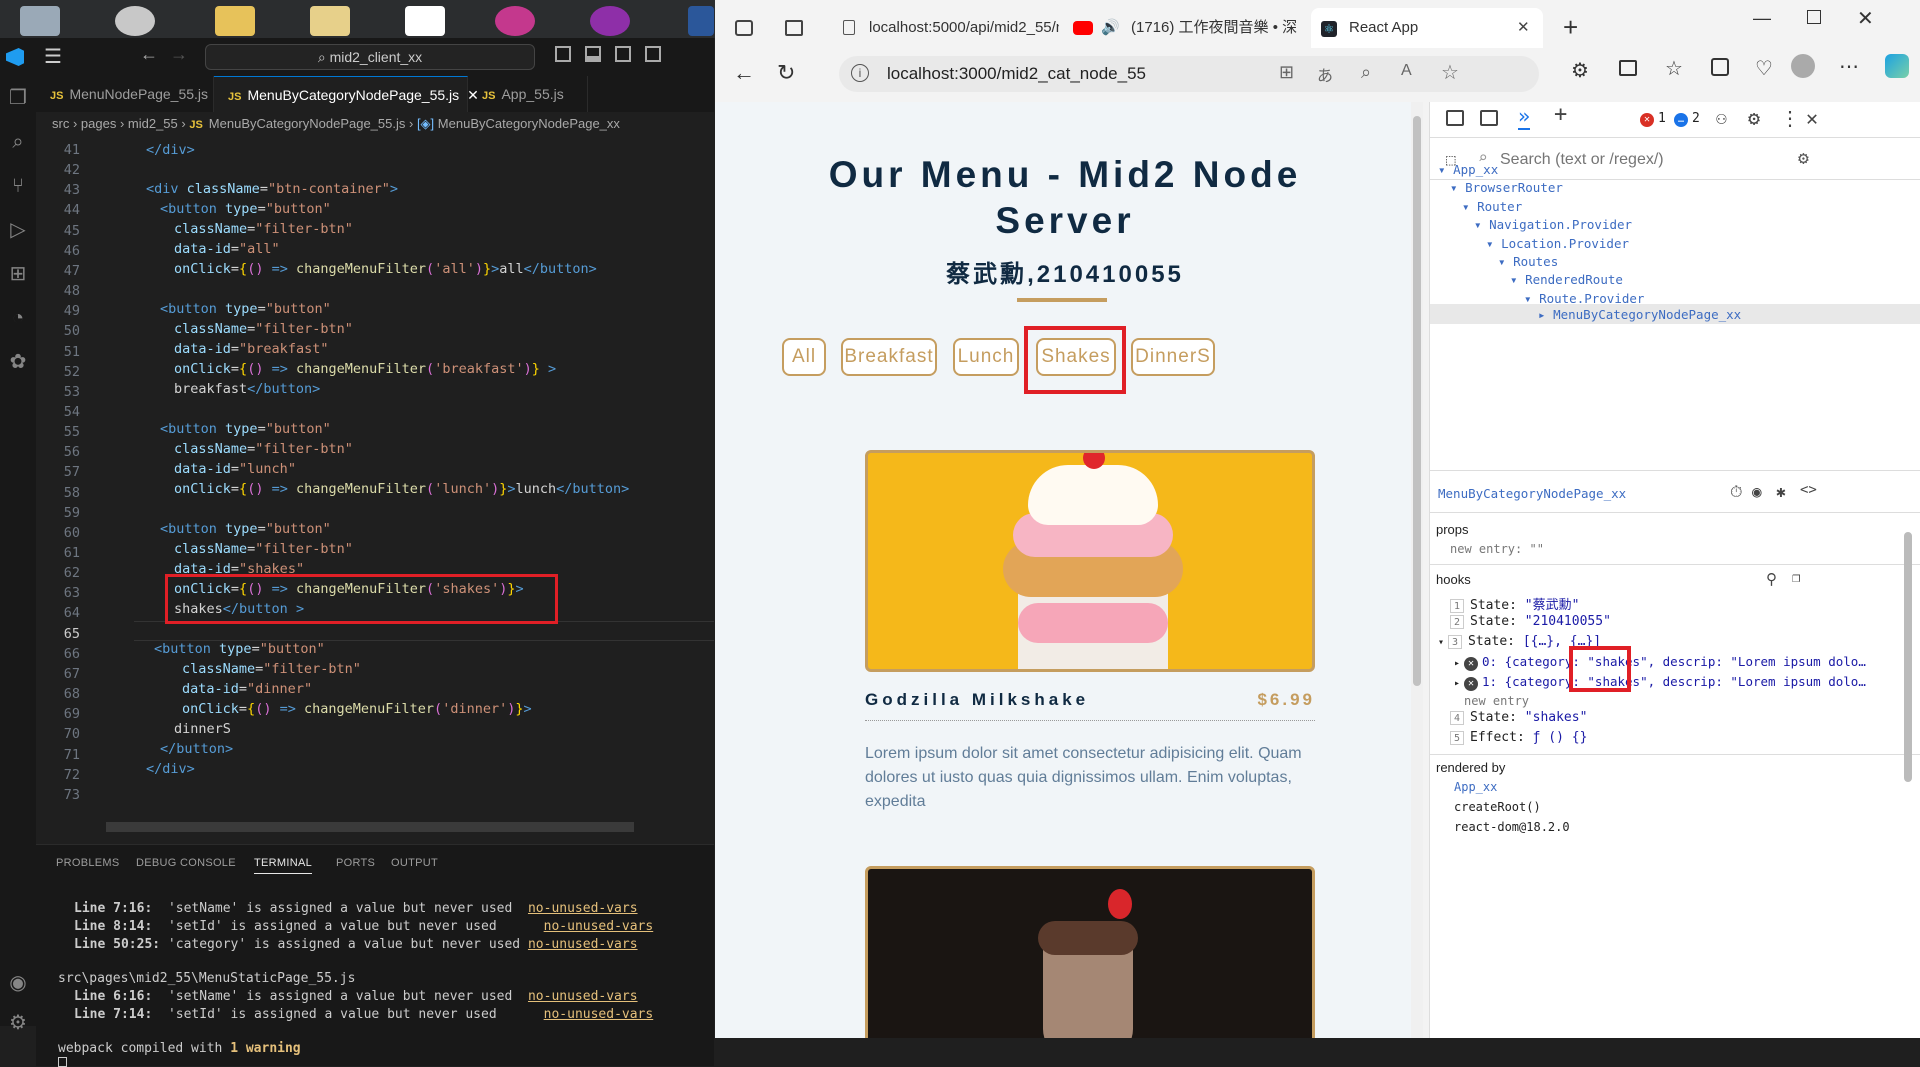 Image resolution: width=1920 pixels, height=1067 pixels. I want to click on app-icon, so click(515, 21).